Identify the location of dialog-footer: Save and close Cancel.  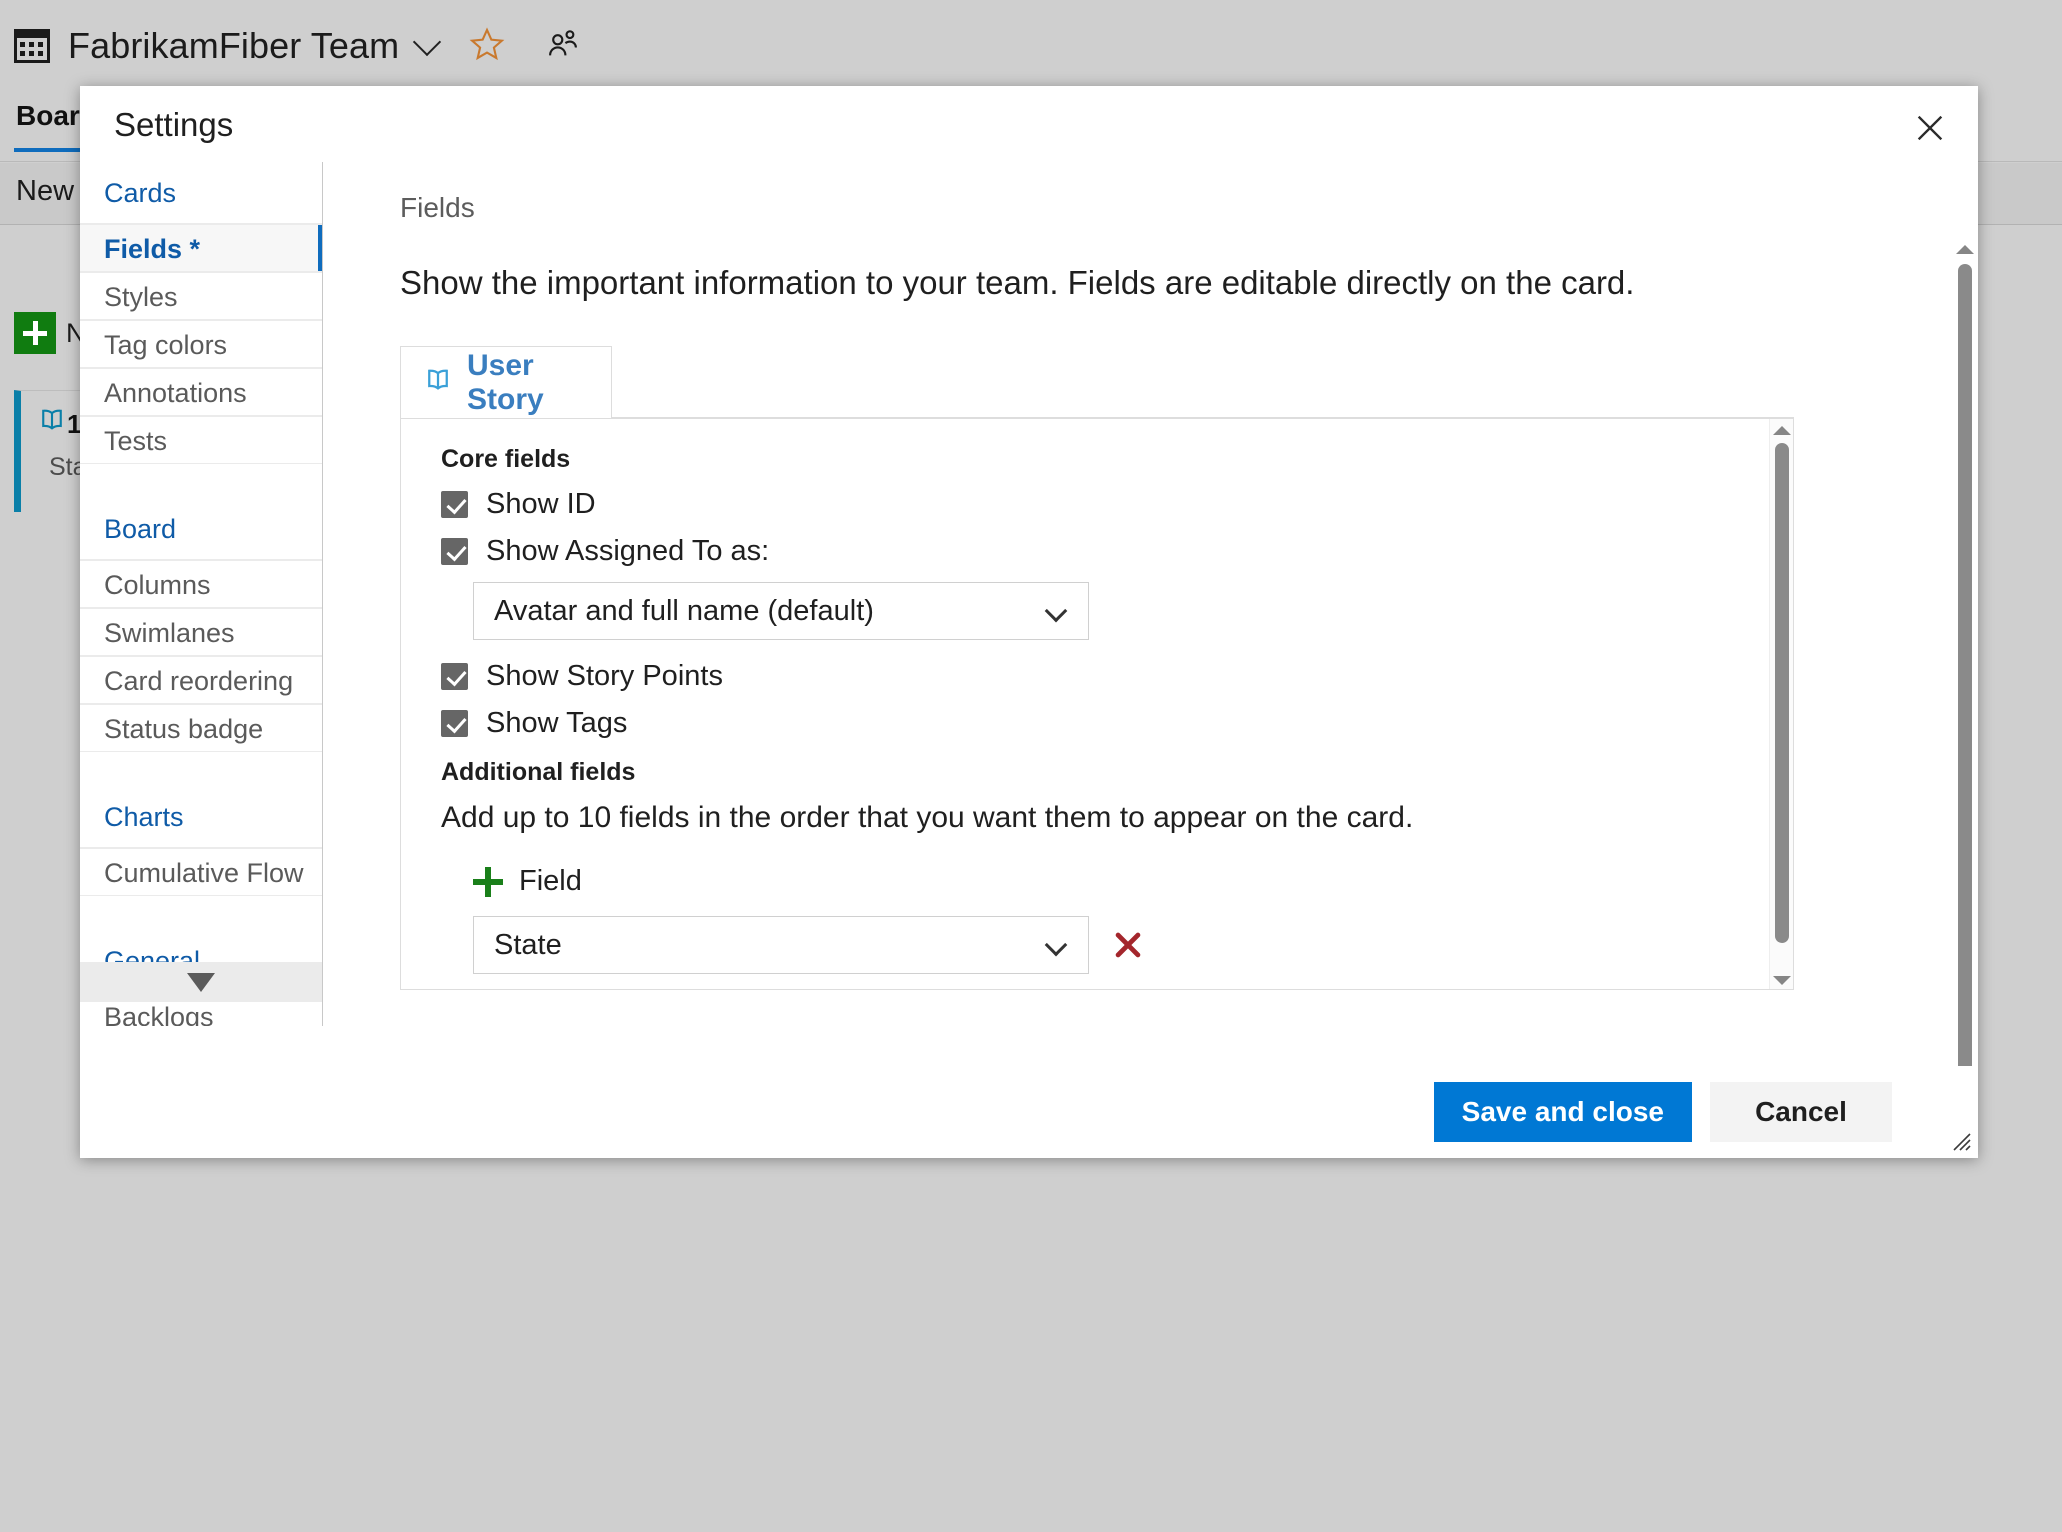
(1029, 1112).